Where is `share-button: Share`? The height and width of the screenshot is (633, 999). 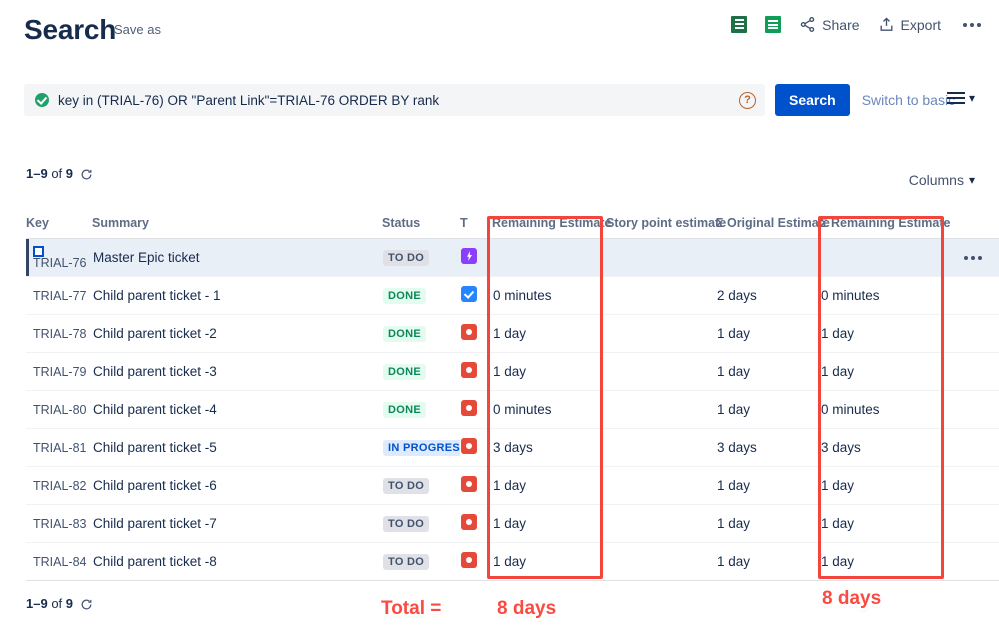
share-button: Share is located at coordinates (829, 24).